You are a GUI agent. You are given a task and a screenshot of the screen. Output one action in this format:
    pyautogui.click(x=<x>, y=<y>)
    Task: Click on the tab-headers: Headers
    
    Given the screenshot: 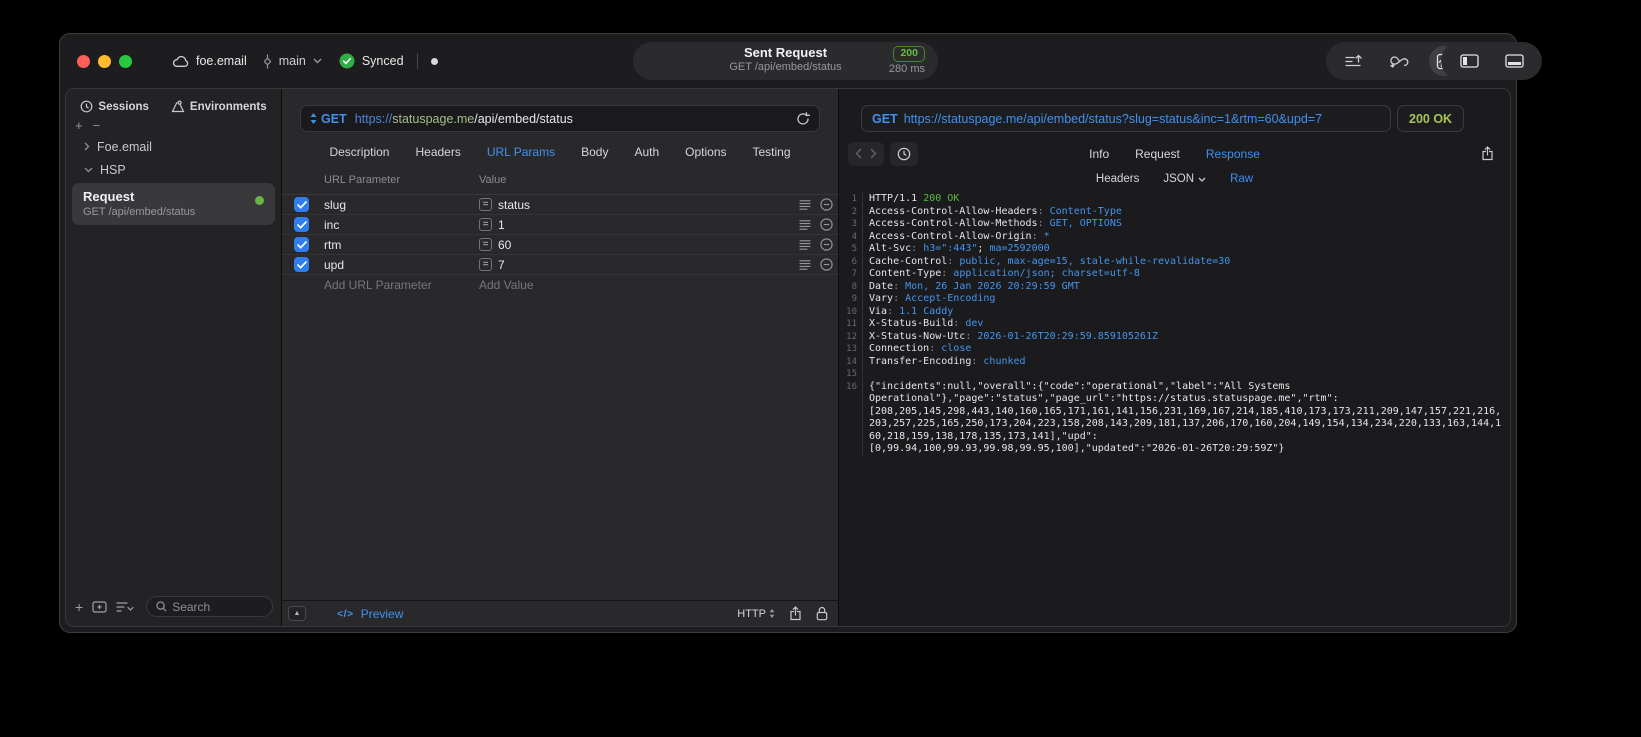 What is the action you would take?
    pyautogui.click(x=437, y=152)
    